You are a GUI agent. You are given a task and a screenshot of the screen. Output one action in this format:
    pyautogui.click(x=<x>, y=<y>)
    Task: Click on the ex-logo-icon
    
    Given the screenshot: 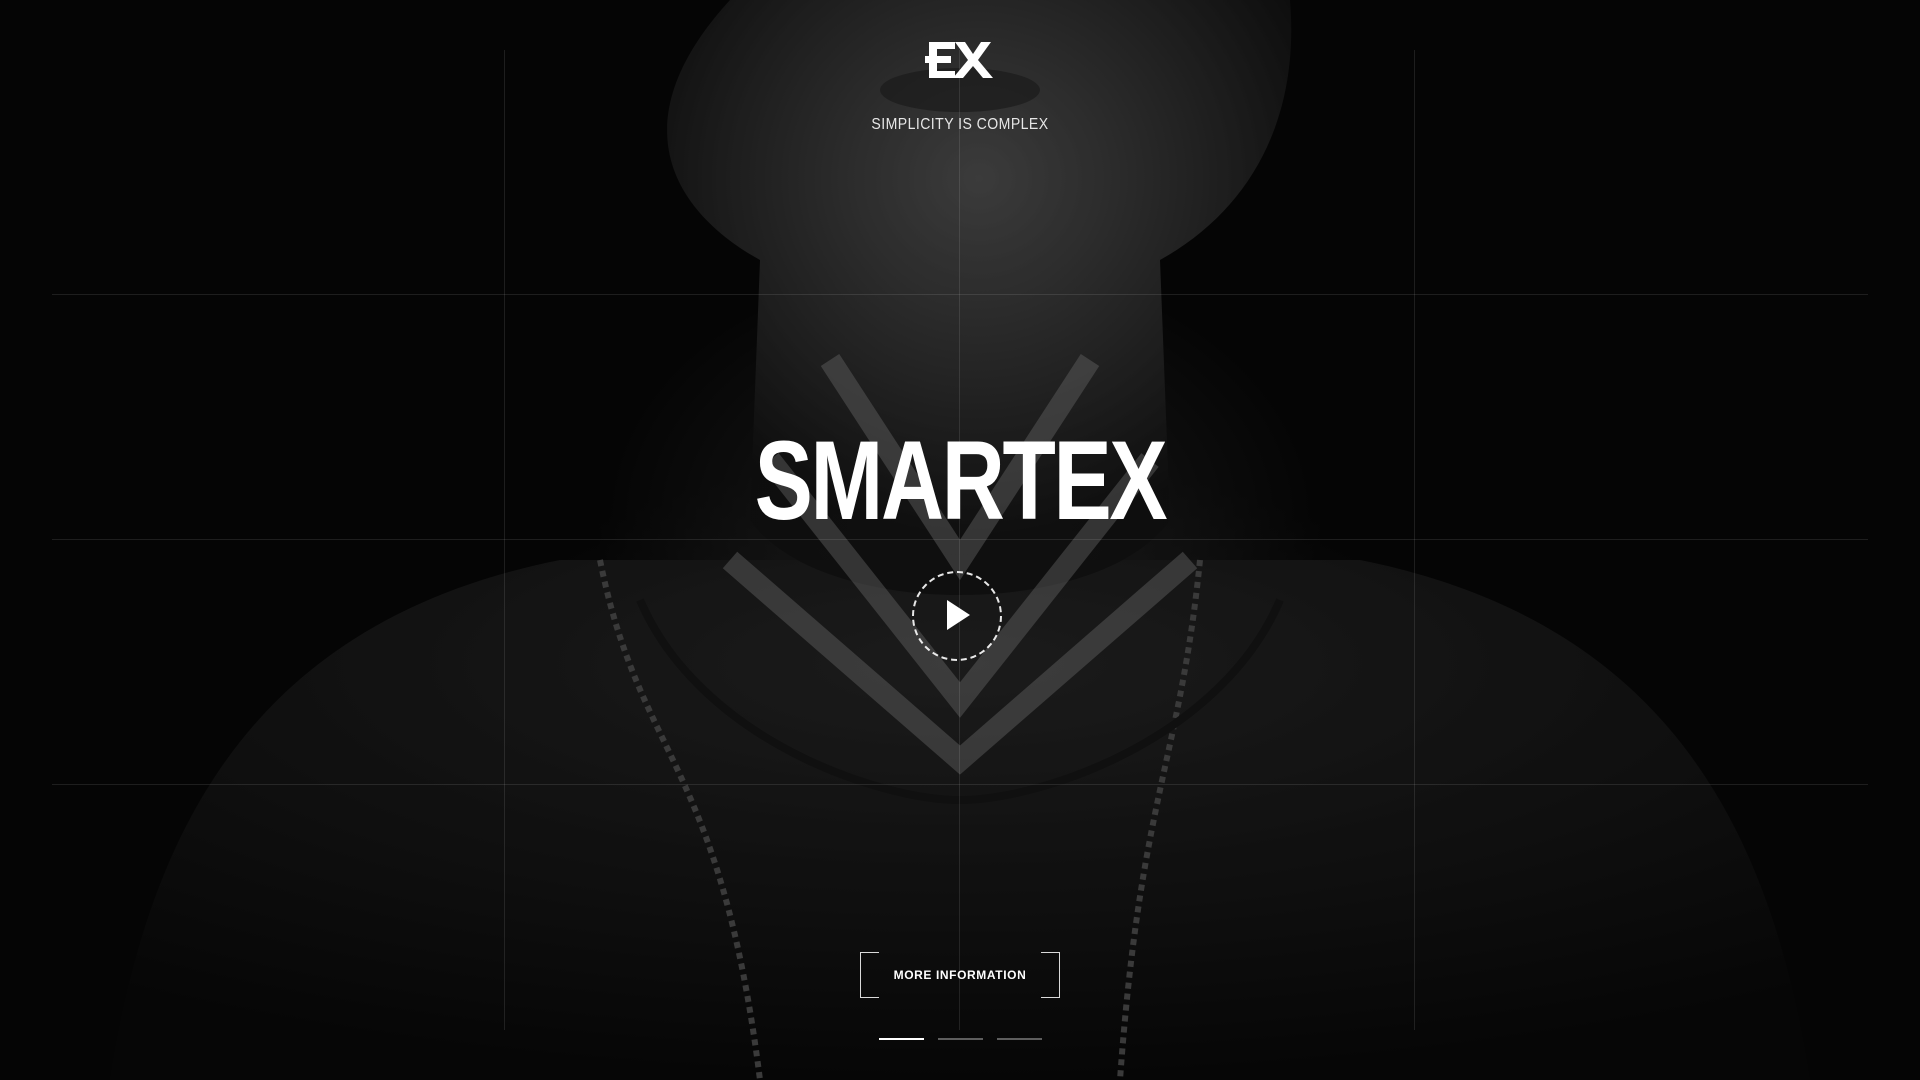 What is the action you would take?
    pyautogui.click(x=959, y=60)
    